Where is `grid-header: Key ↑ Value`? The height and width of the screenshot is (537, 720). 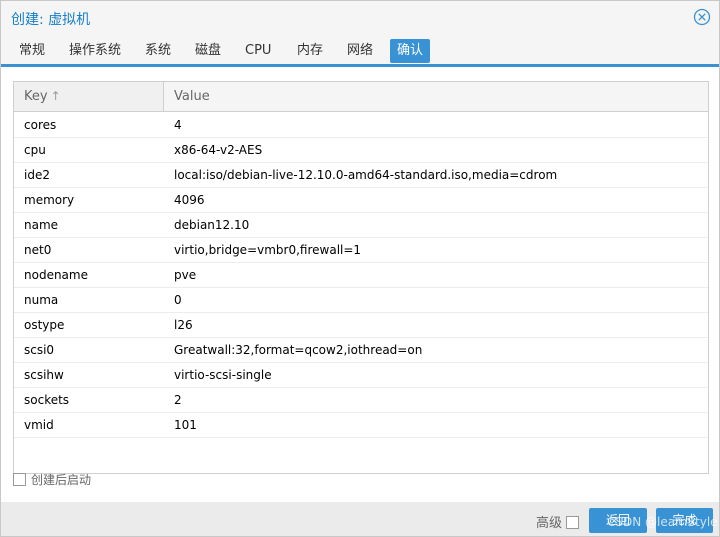 grid-header: Key ↑ Value is located at coordinates (361, 97).